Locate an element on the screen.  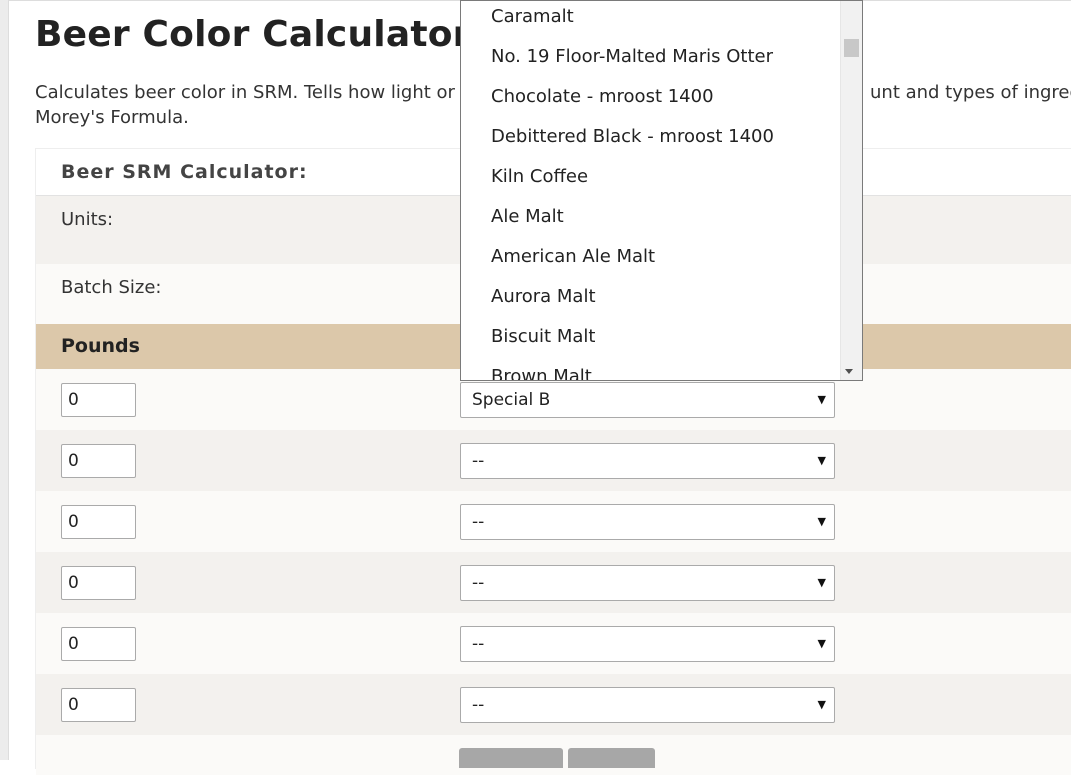
dropdown-option: American Ale Malt is located at coordinates (573, 256).